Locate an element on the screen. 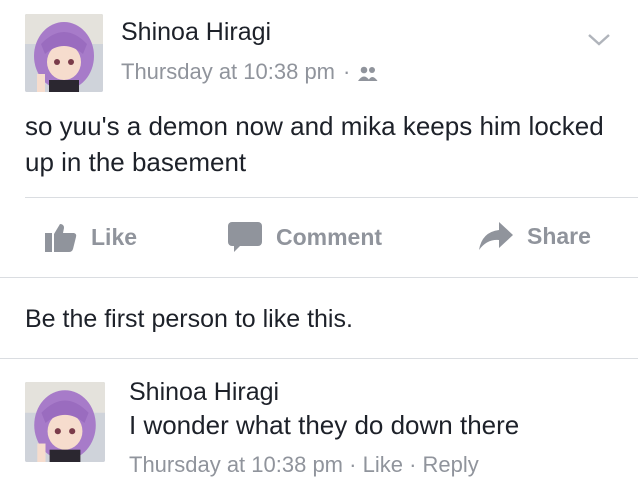 Image resolution: width=638 pixels, height=487 pixels. comment-icon is located at coordinates (245, 237).